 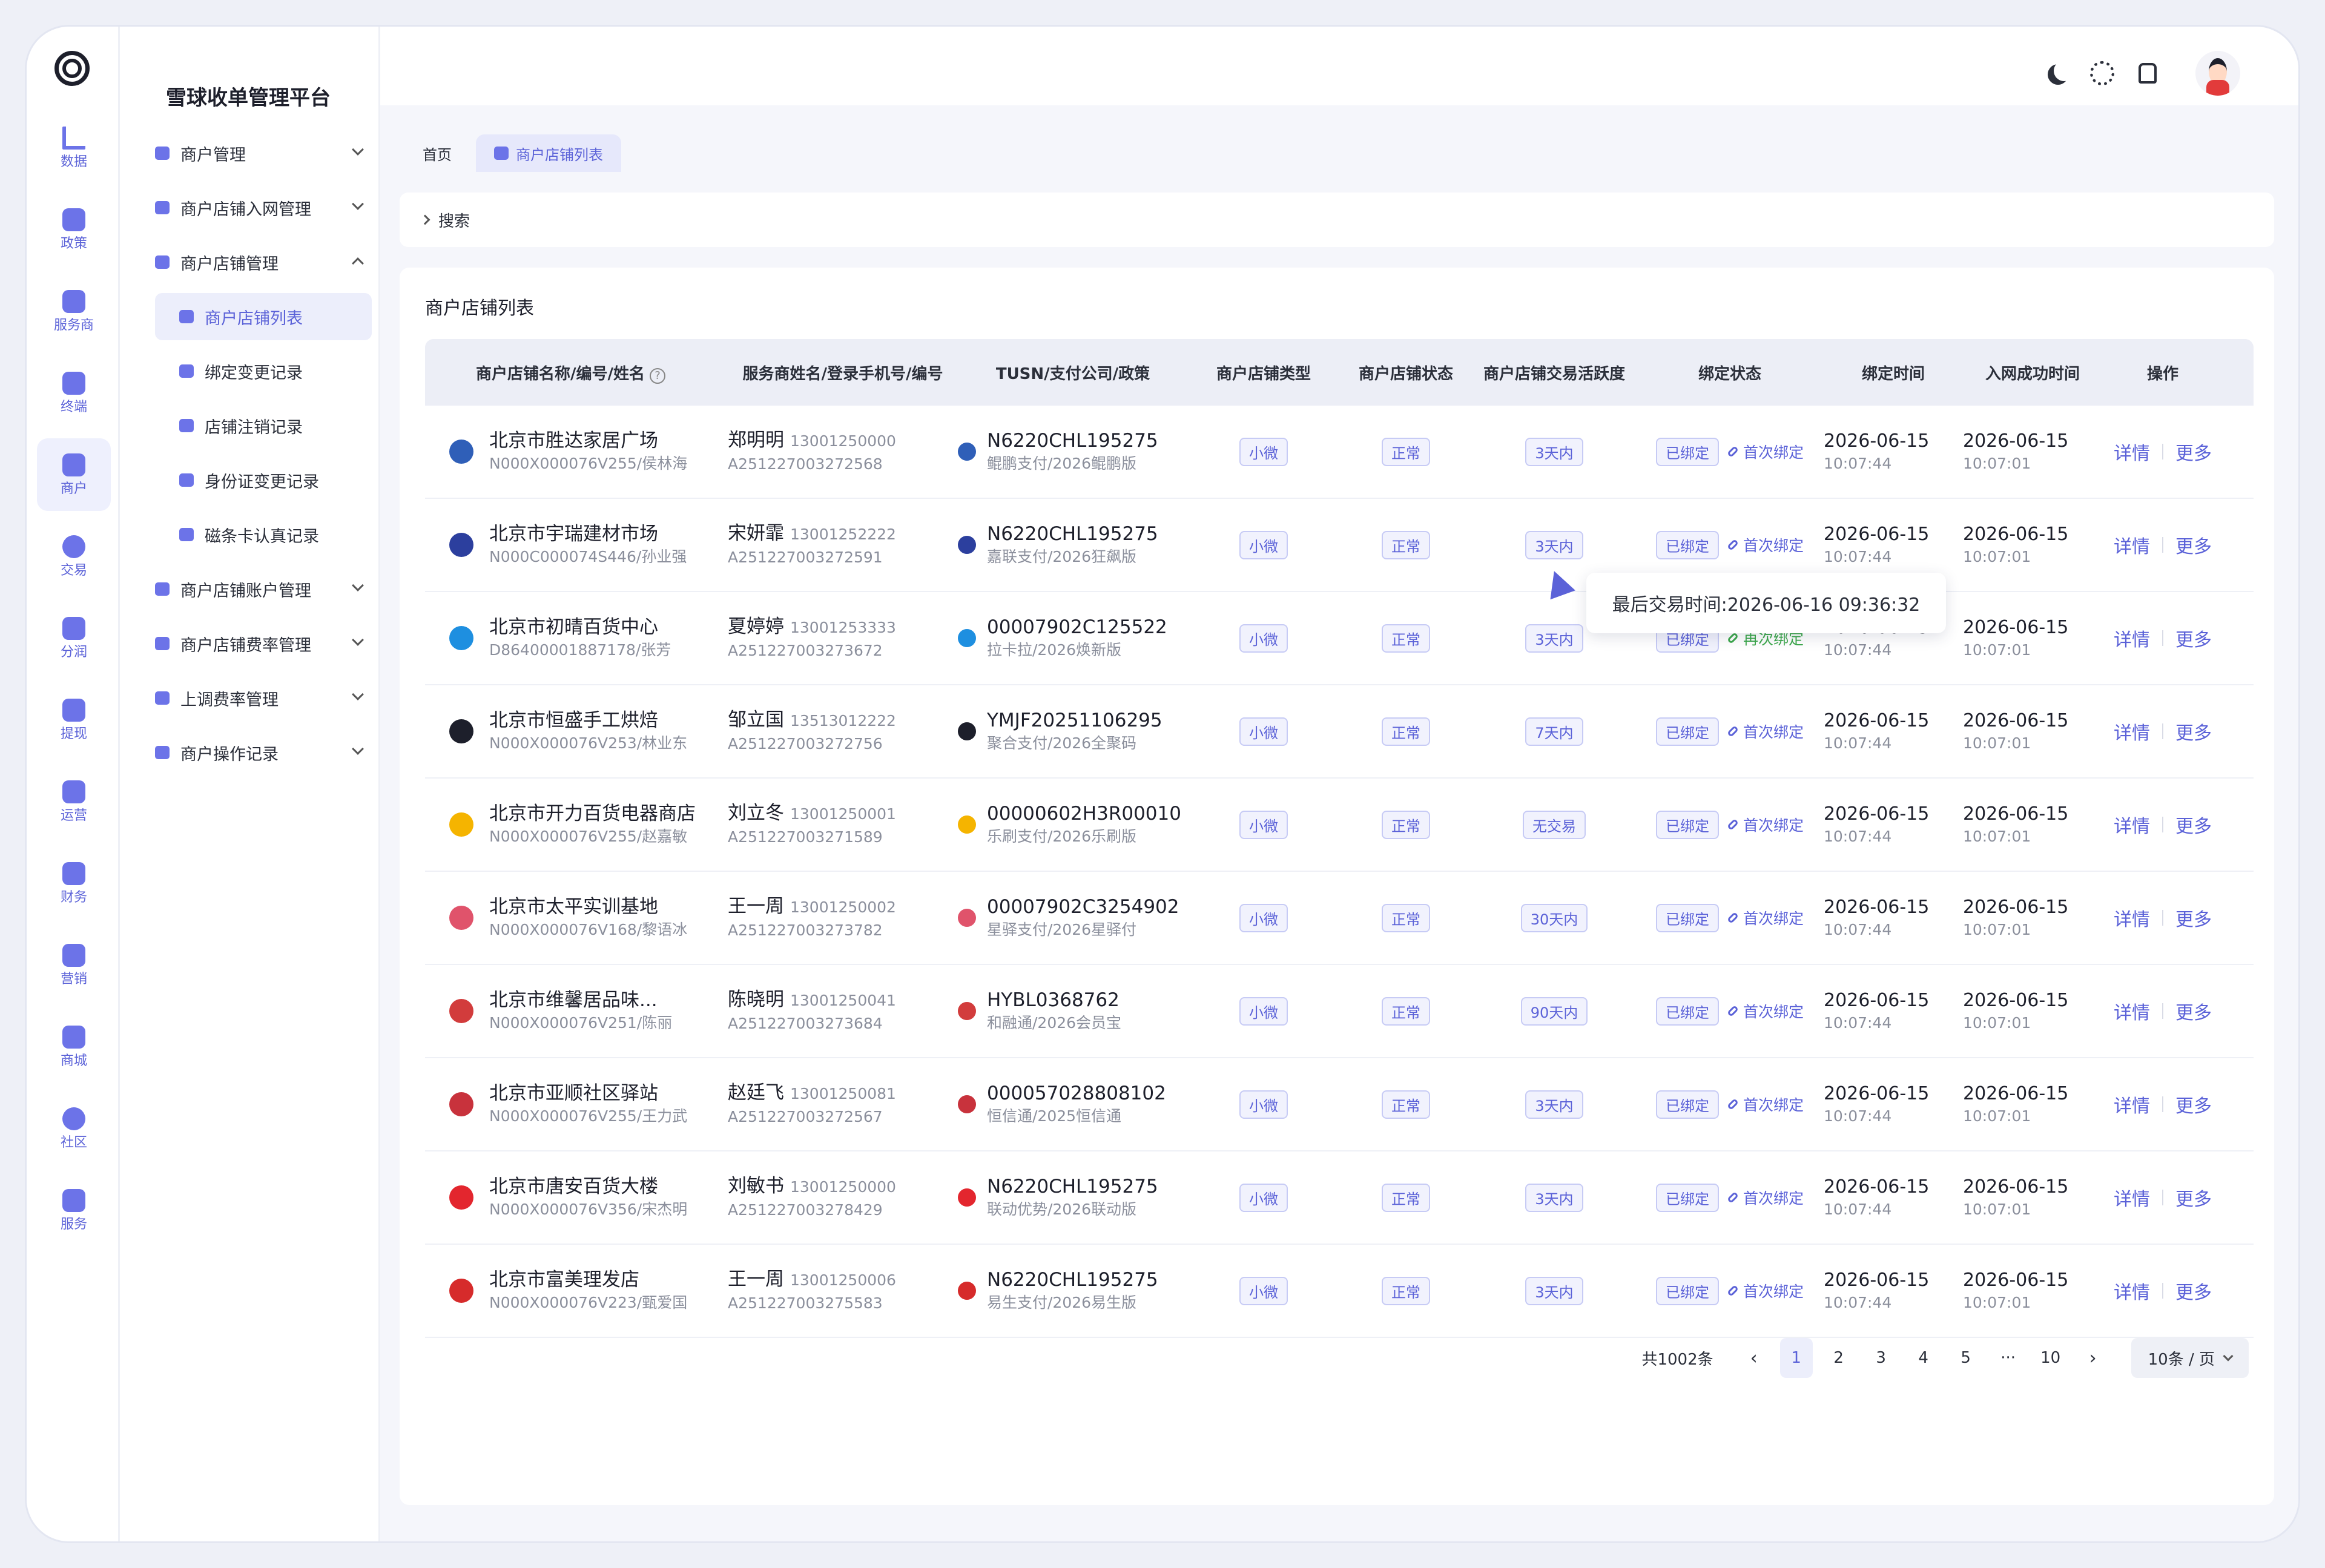 What do you see at coordinates (358, 263) in the screenshot?
I see `chevron-up-icon` at bounding box center [358, 263].